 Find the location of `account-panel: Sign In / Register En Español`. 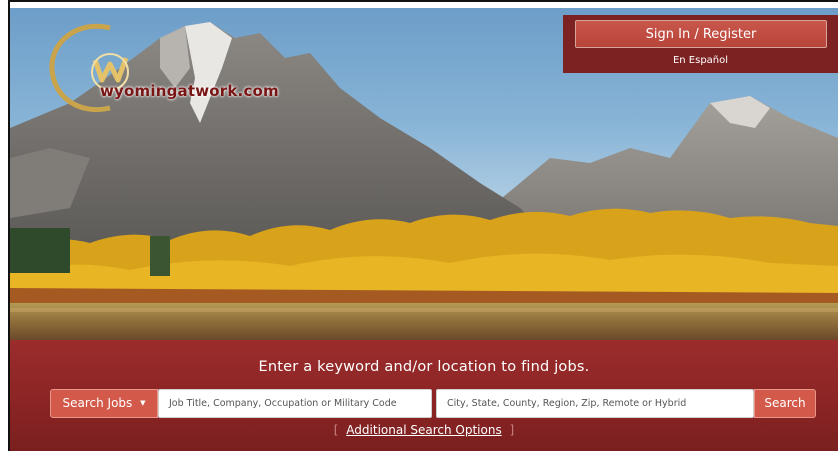

account-panel: Sign In / Register En Español is located at coordinates (700, 44).